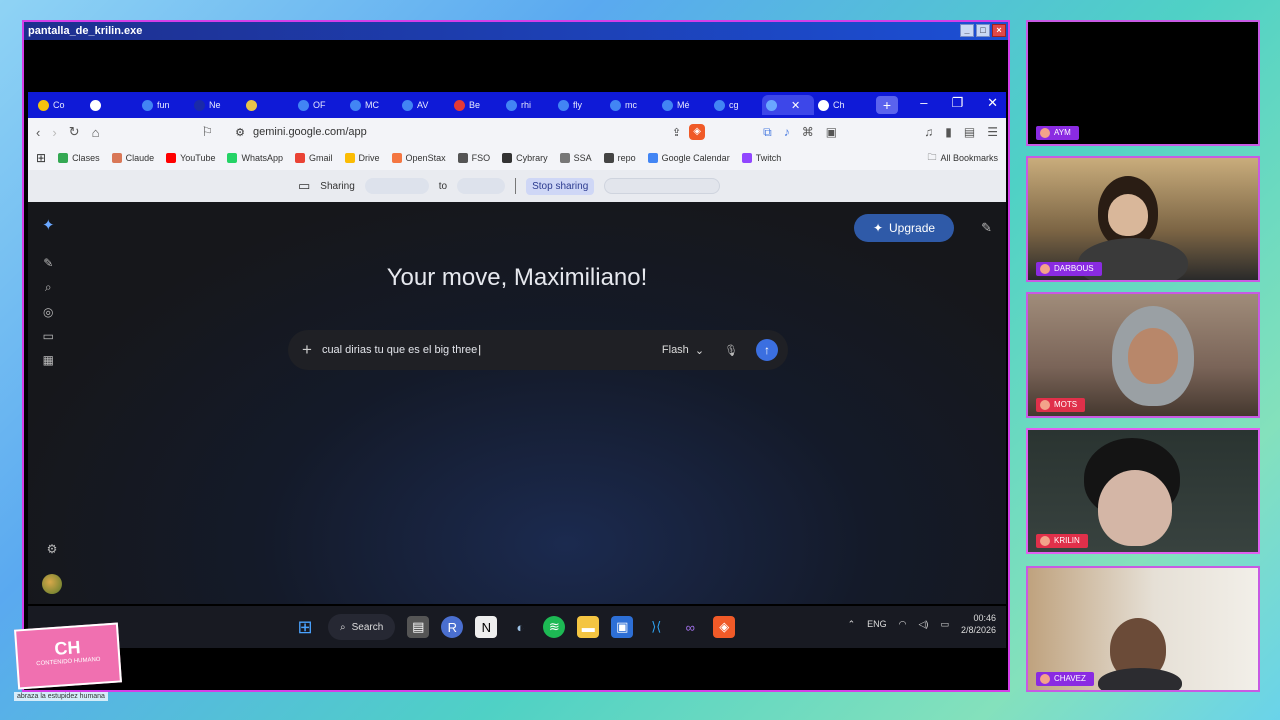  Describe the element at coordinates (999, 30) in the screenshot. I see `close-button: ×` at that location.